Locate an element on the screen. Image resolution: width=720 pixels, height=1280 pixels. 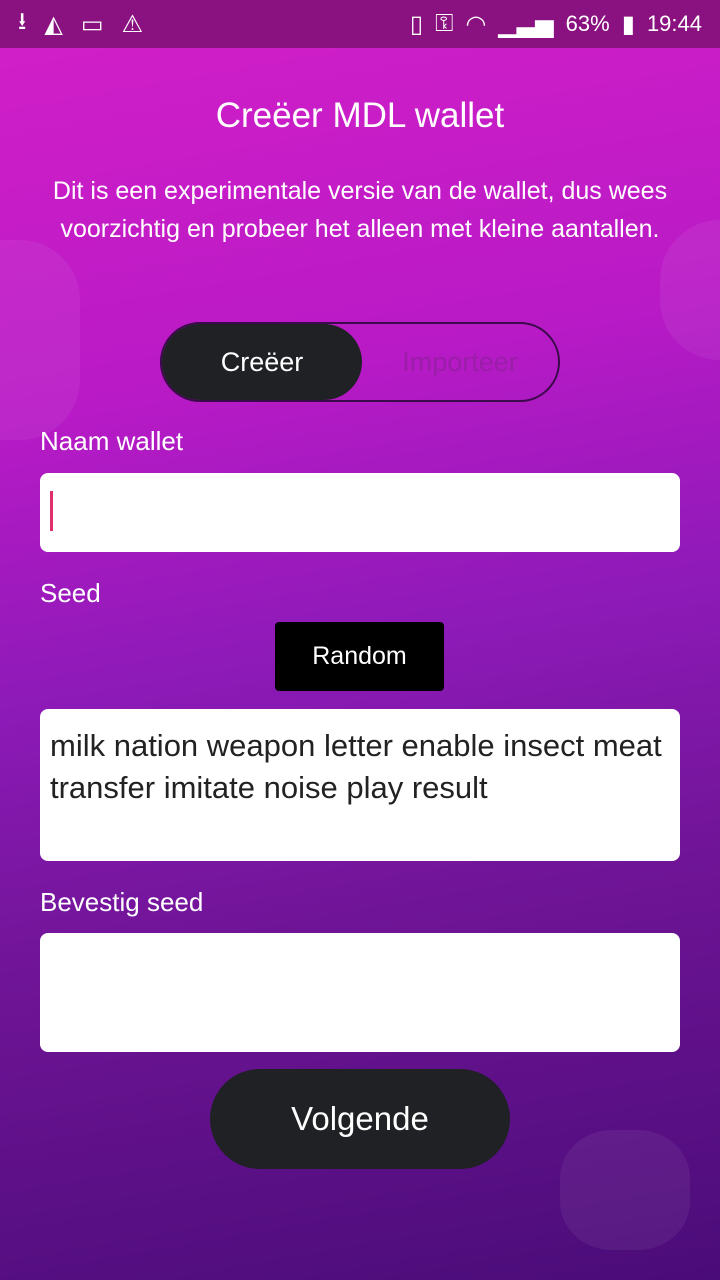
clock: 19:44 is located at coordinates (674, 23).